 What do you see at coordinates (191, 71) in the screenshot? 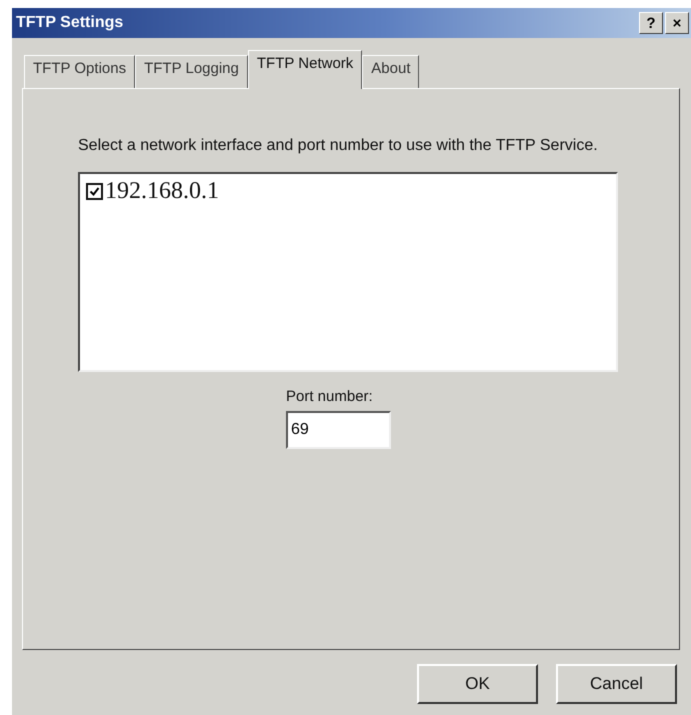
I see `tab: TFTP Logging` at bounding box center [191, 71].